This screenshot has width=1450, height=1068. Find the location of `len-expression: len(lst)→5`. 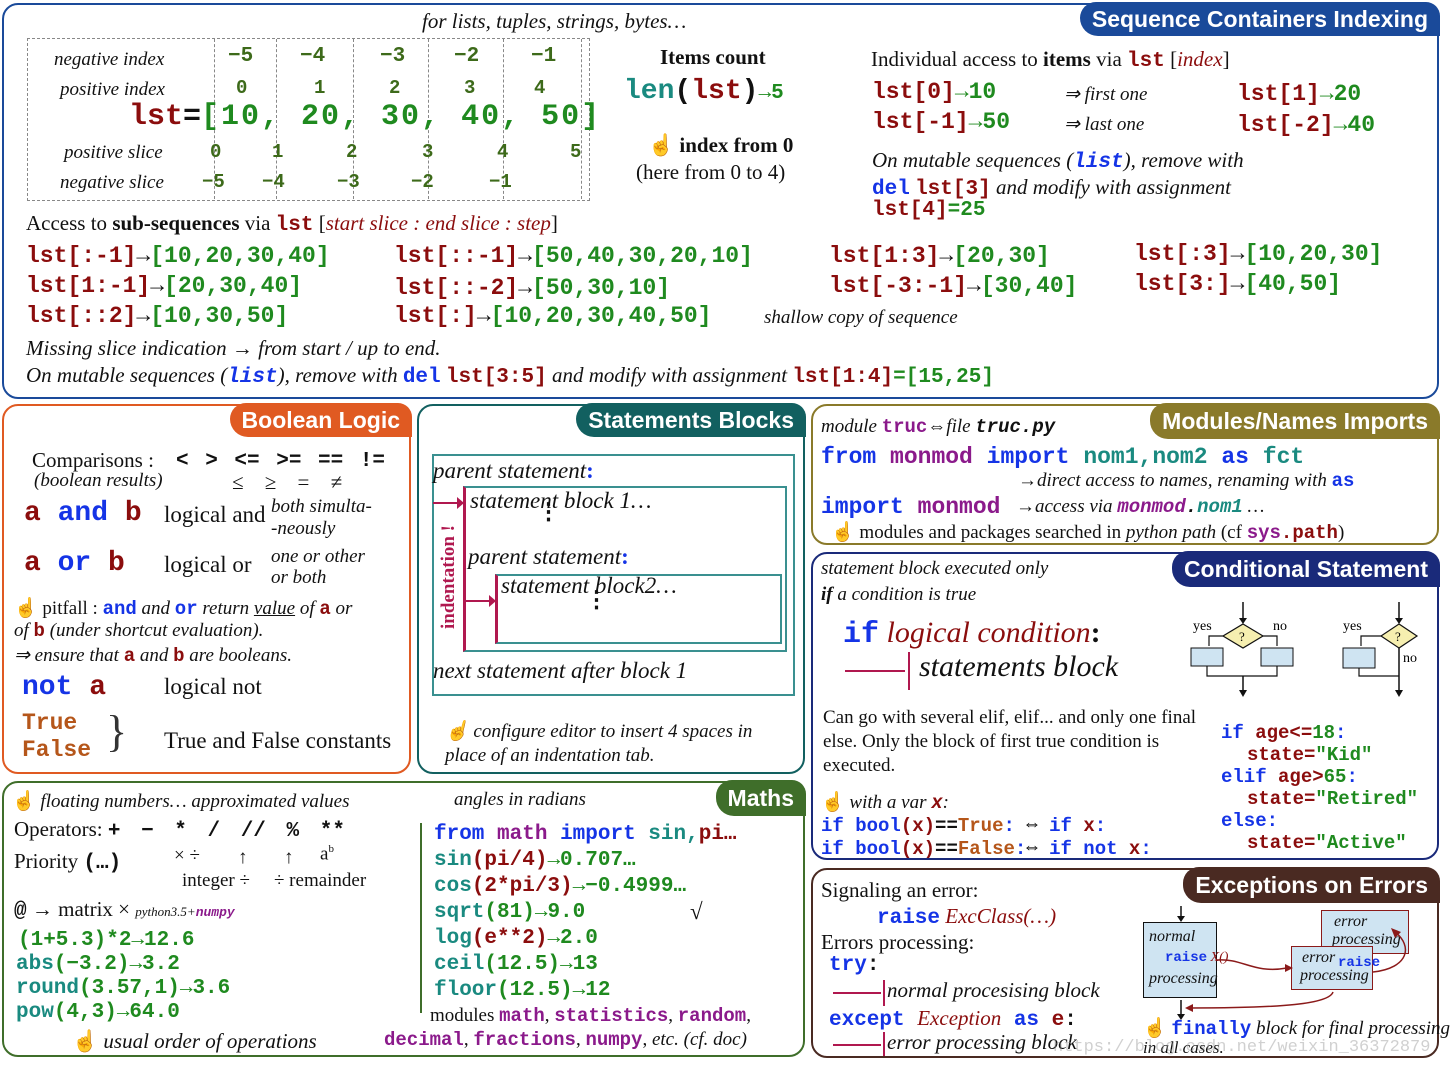

len-expression: len(lst)→5 is located at coordinates (704, 91).